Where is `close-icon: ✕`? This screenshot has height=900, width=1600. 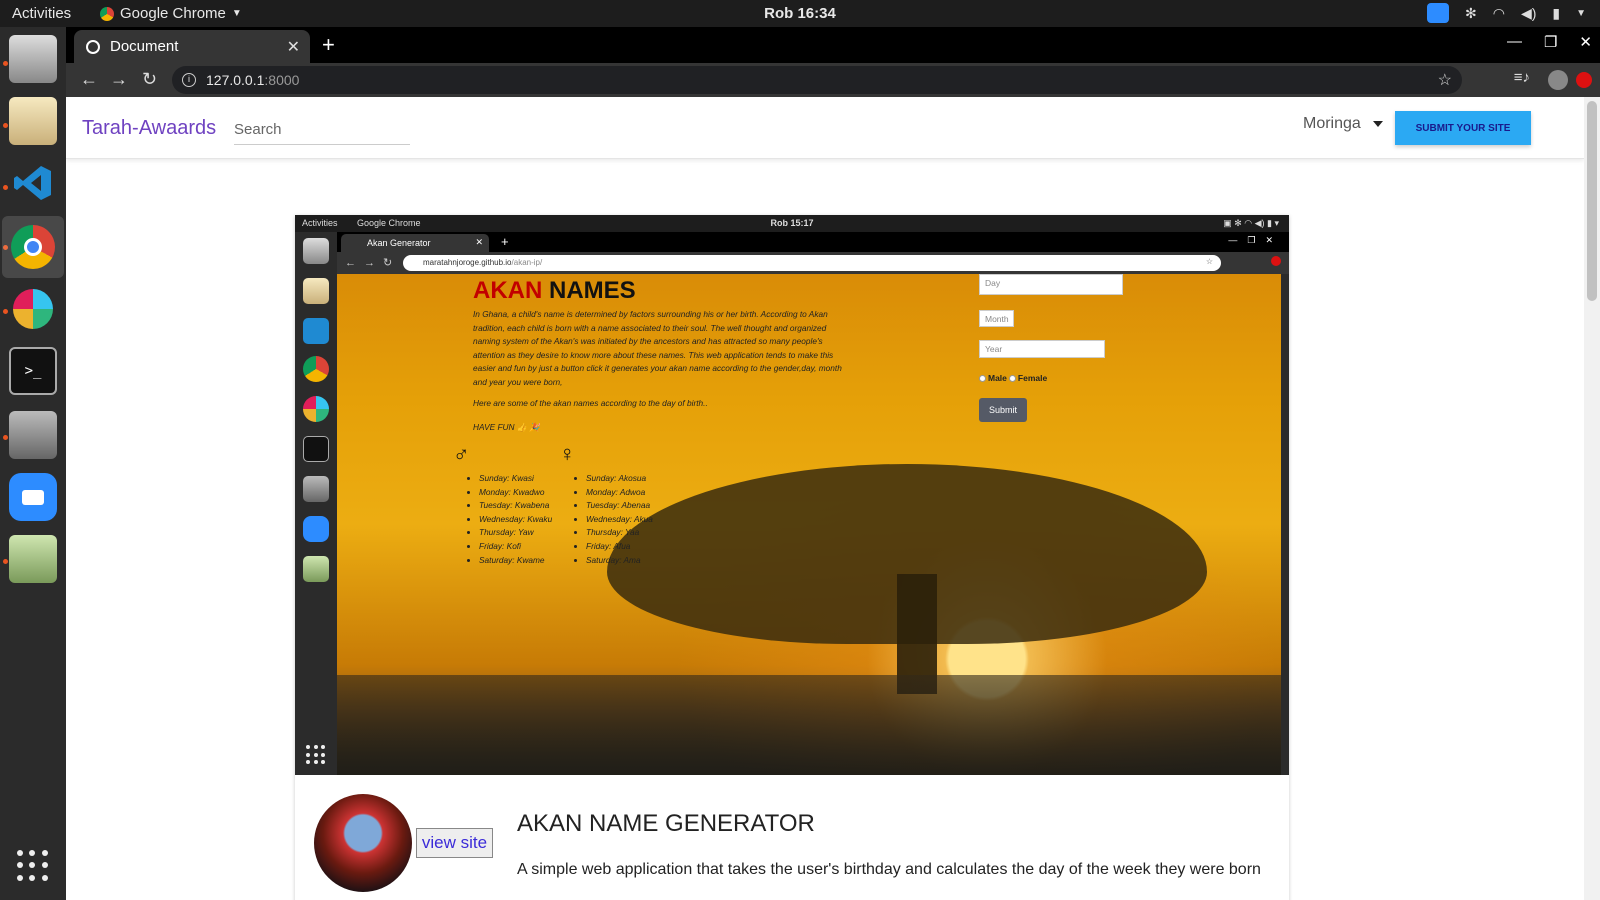 close-icon: ✕ is located at coordinates (293, 47).